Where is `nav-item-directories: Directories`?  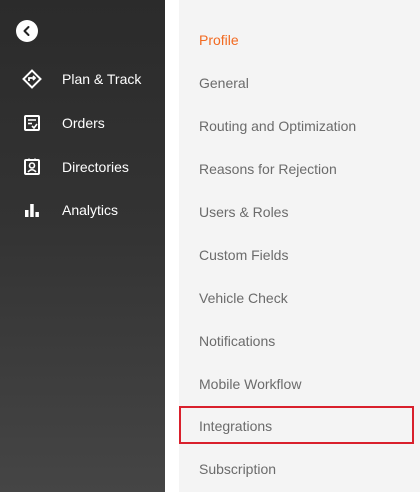
nav-item-directories: Directories is located at coordinates (82, 167).